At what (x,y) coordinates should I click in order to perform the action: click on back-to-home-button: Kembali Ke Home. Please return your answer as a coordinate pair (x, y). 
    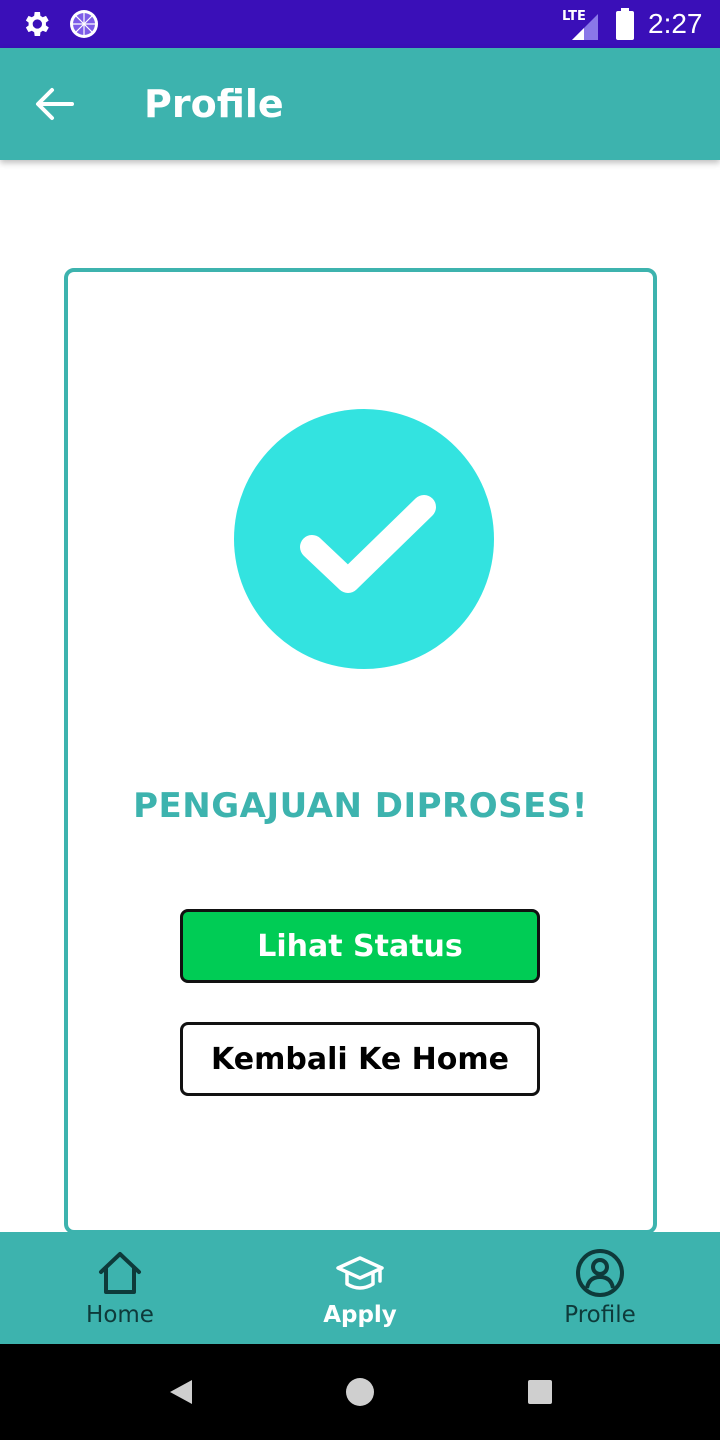
    Looking at the image, I should click on (360, 1059).